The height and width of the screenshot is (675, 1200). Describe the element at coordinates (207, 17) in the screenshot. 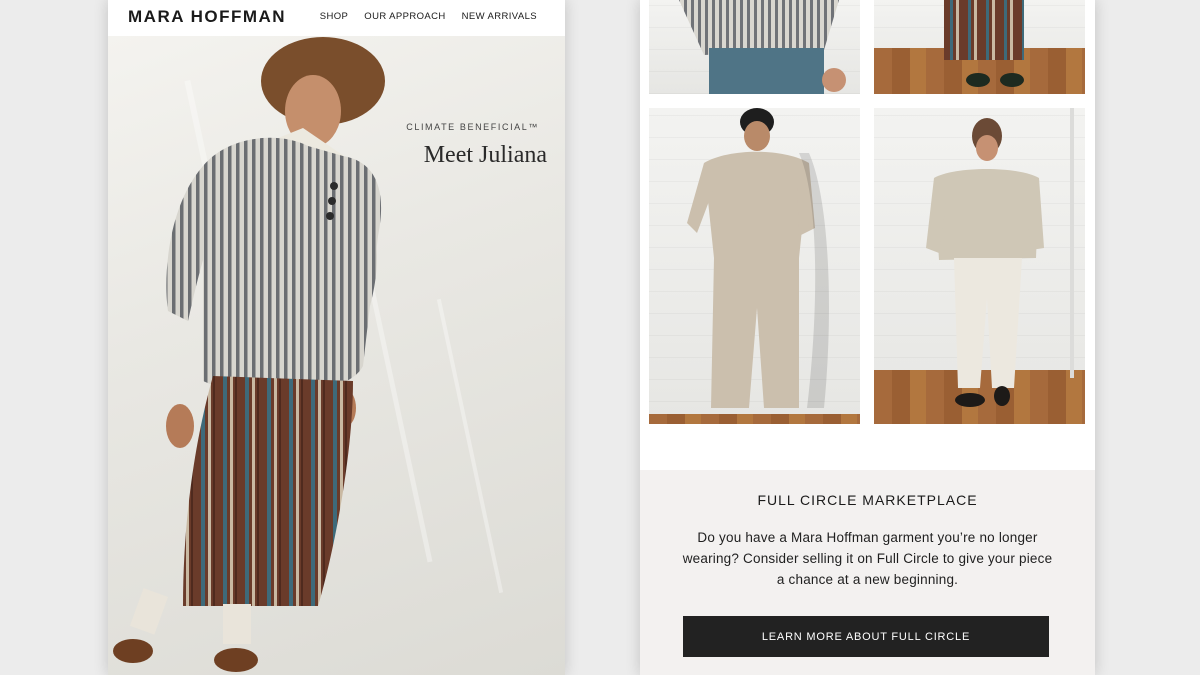

I see `brand-logo: MARA HOFFMAN` at that location.